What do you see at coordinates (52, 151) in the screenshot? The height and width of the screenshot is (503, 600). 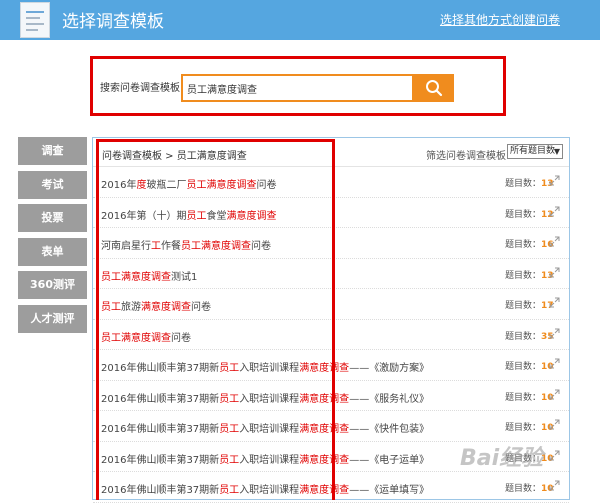 I see `side-nav-item: 调查` at bounding box center [52, 151].